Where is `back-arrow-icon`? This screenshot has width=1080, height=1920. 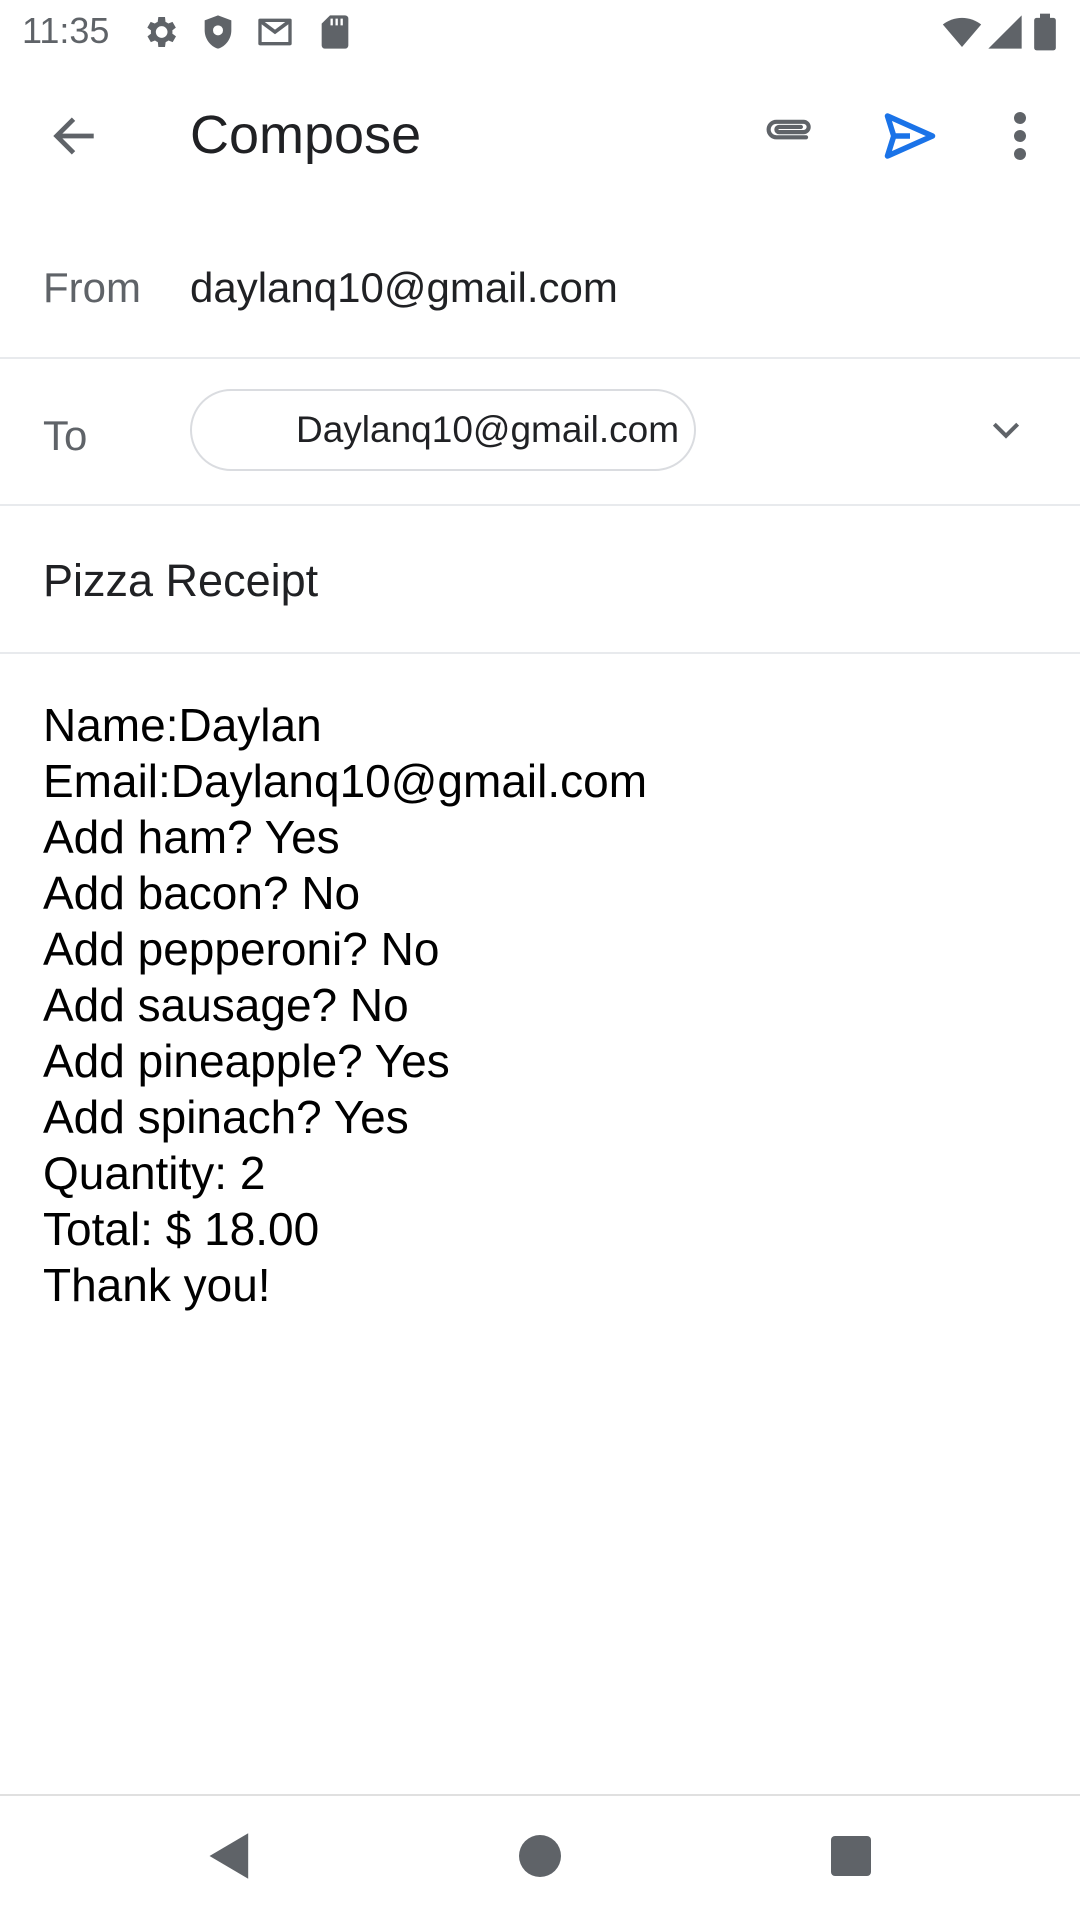 back-arrow-icon is located at coordinates (74, 136).